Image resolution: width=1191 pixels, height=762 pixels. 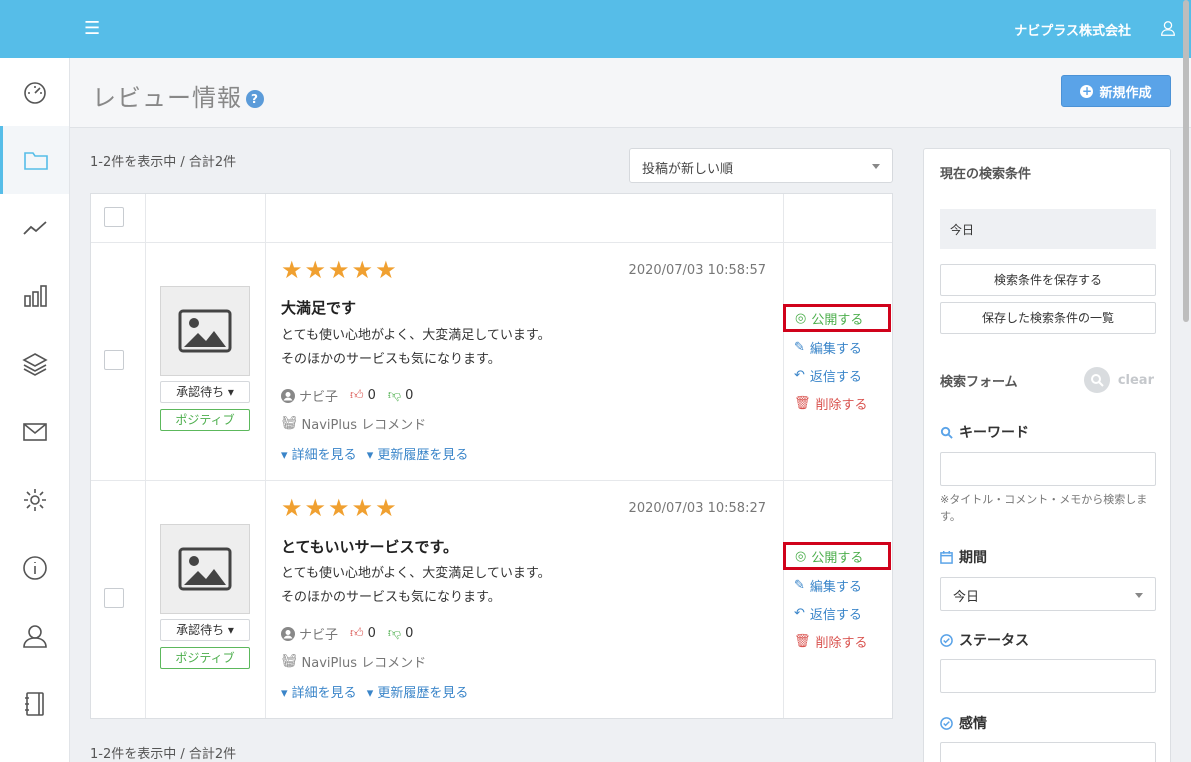 What do you see at coordinates (1048, 676) in the screenshot?
I see `status-input` at bounding box center [1048, 676].